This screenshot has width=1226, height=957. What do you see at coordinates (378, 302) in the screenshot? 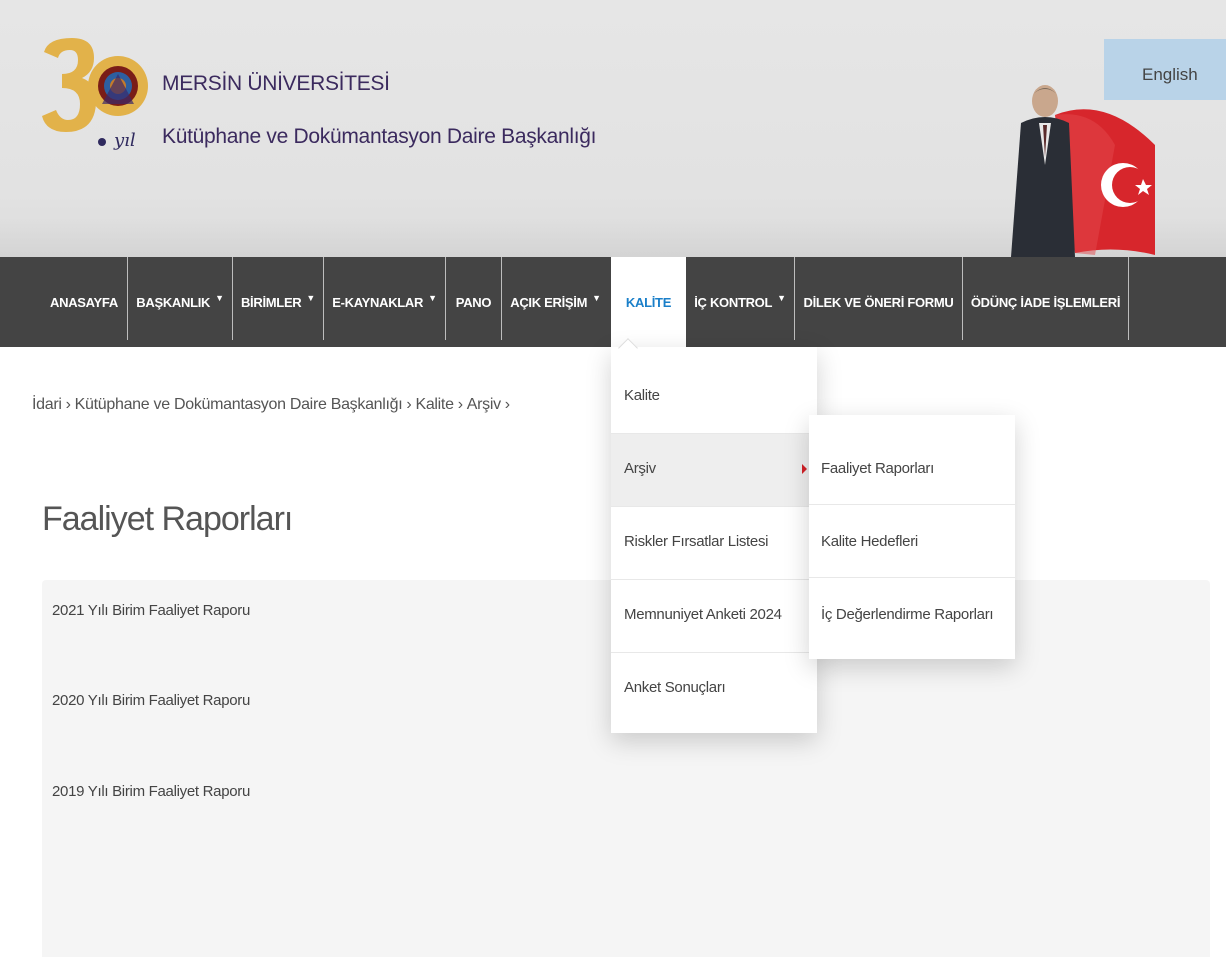
I see `nav-label: E-KAYNAKLAR` at bounding box center [378, 302].